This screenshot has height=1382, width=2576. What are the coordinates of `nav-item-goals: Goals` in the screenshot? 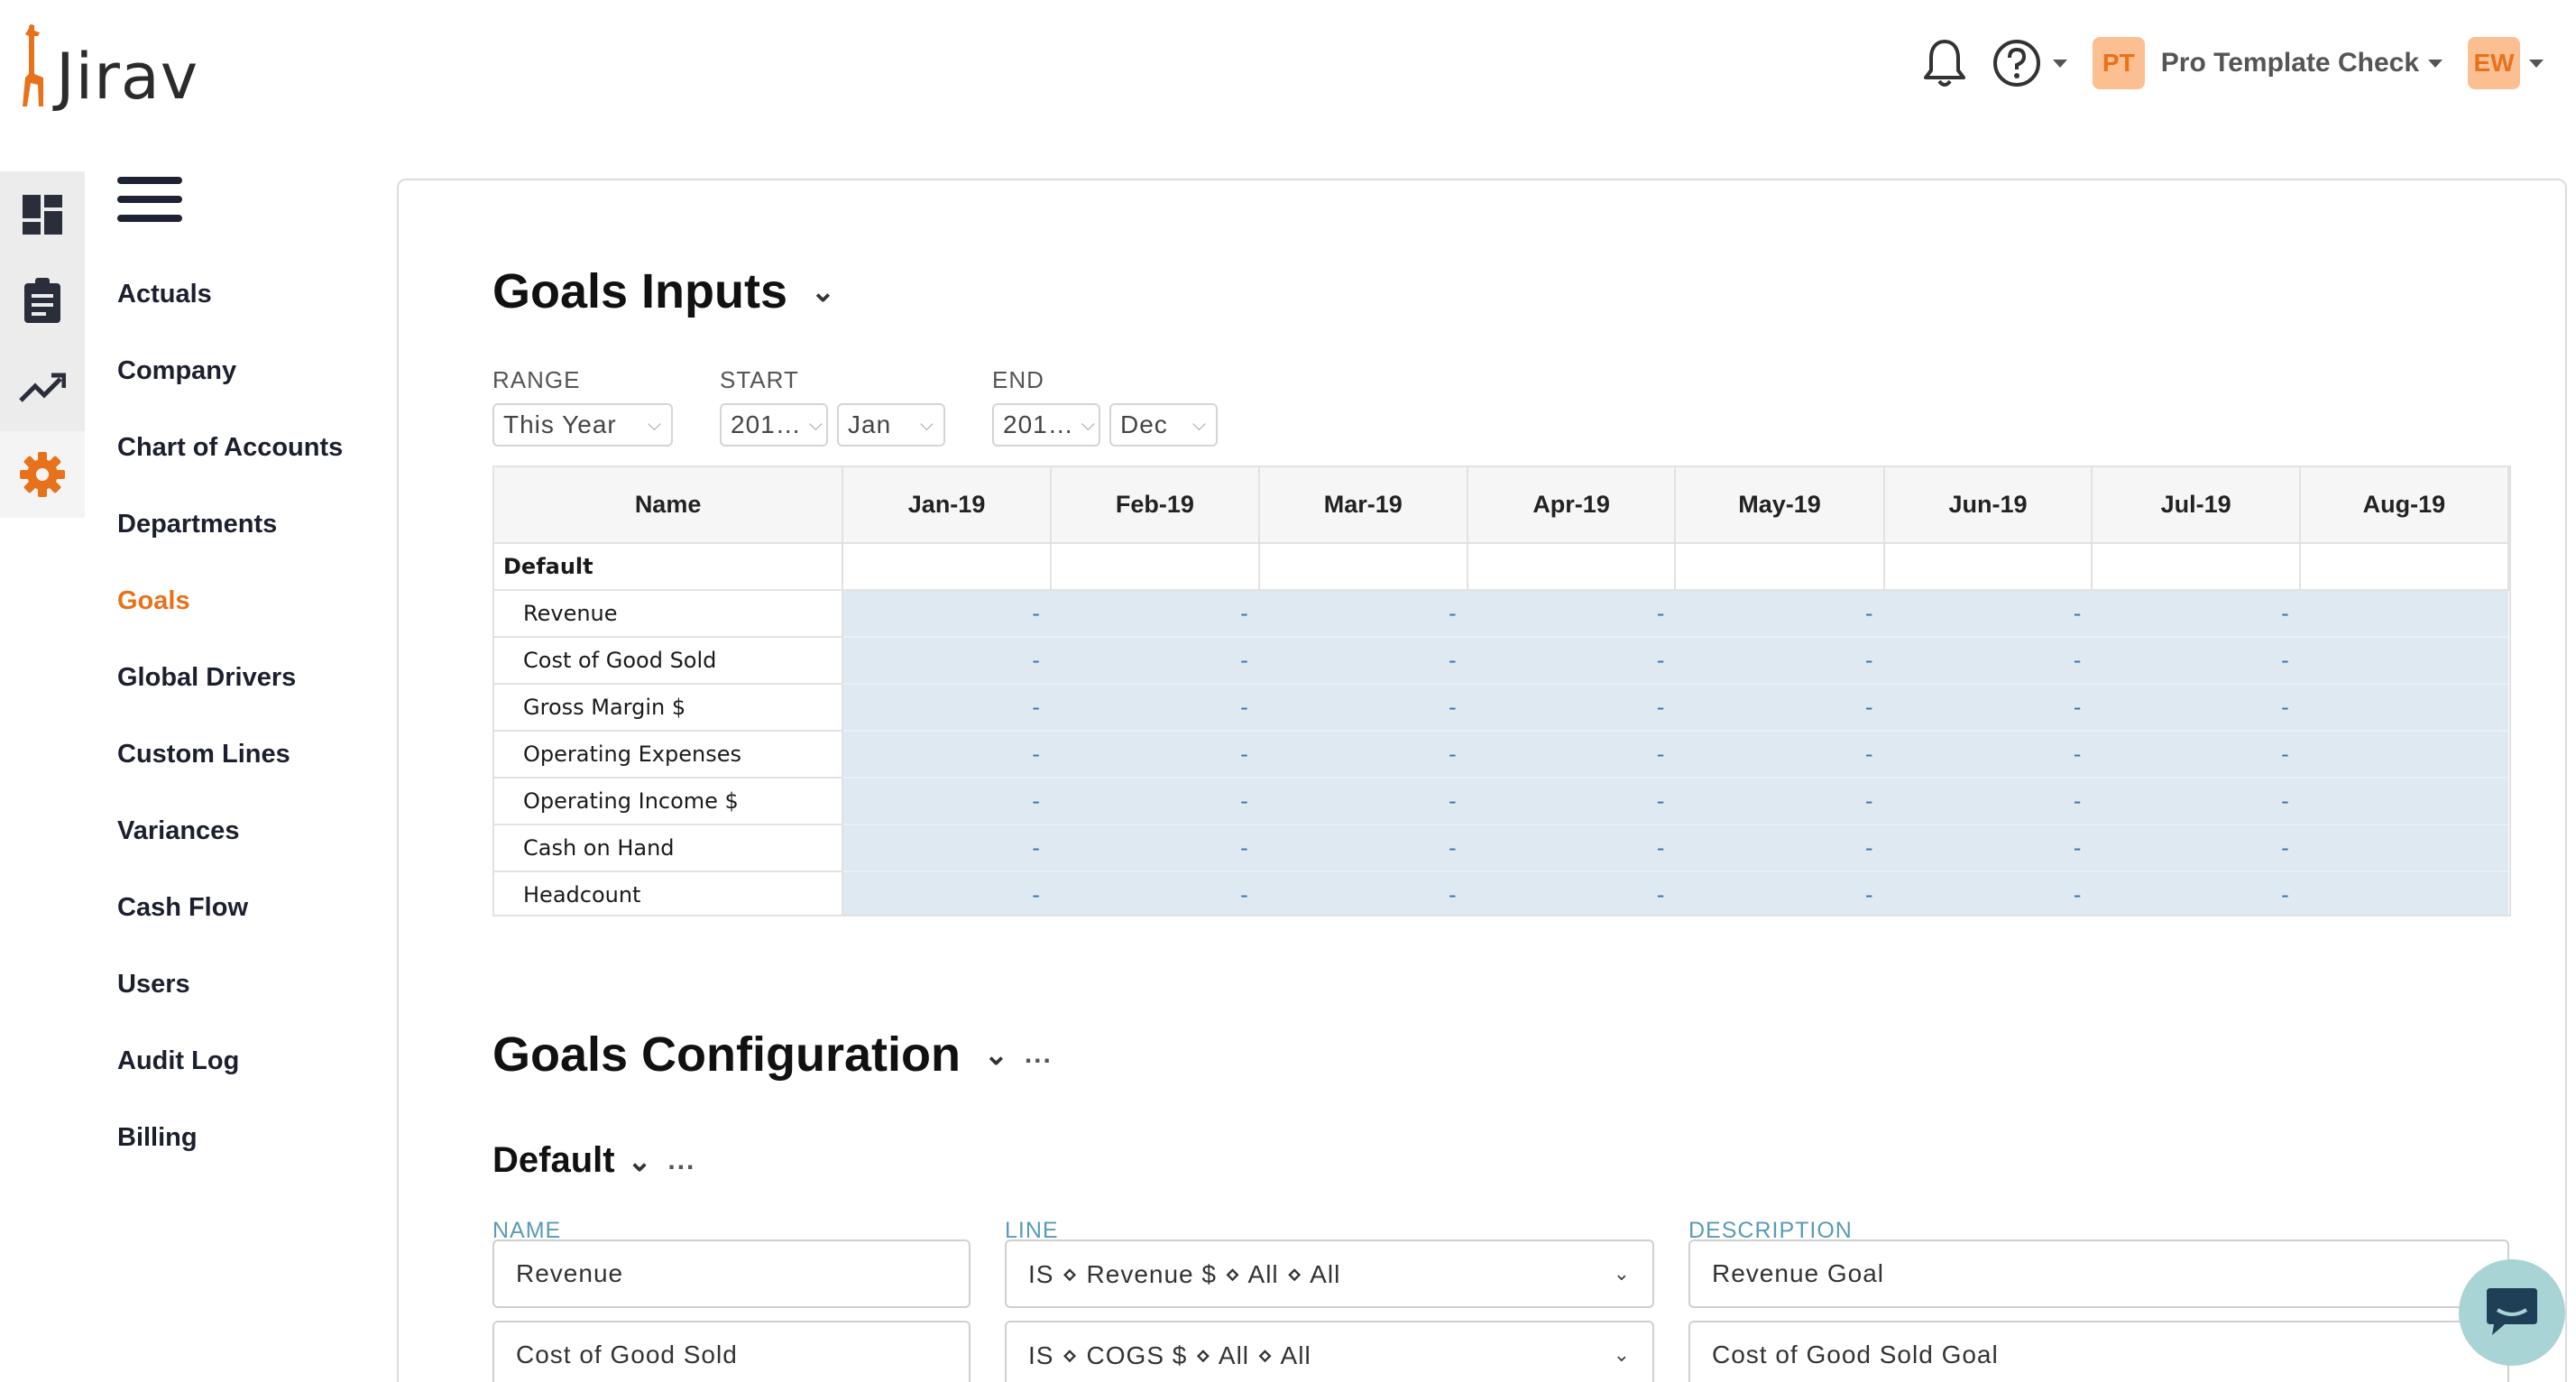 It's located at (230, 615).